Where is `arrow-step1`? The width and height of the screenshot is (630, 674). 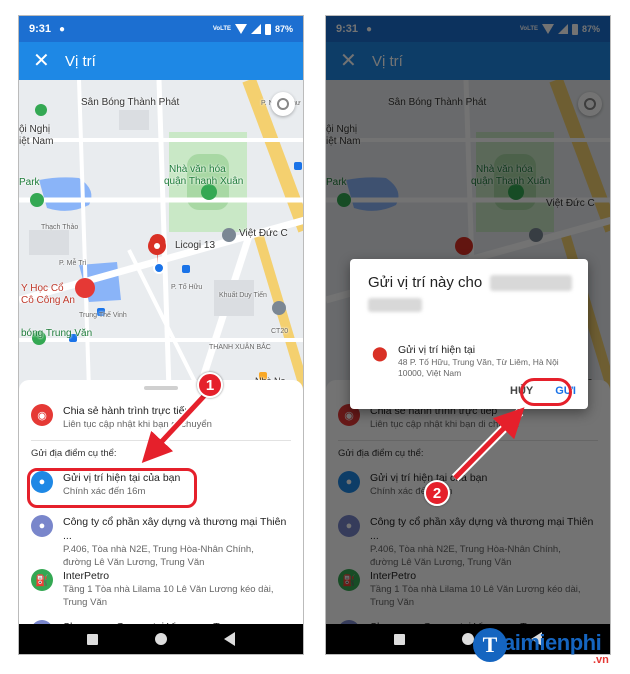
arrow-step1 is located at coordinates (174, 428).